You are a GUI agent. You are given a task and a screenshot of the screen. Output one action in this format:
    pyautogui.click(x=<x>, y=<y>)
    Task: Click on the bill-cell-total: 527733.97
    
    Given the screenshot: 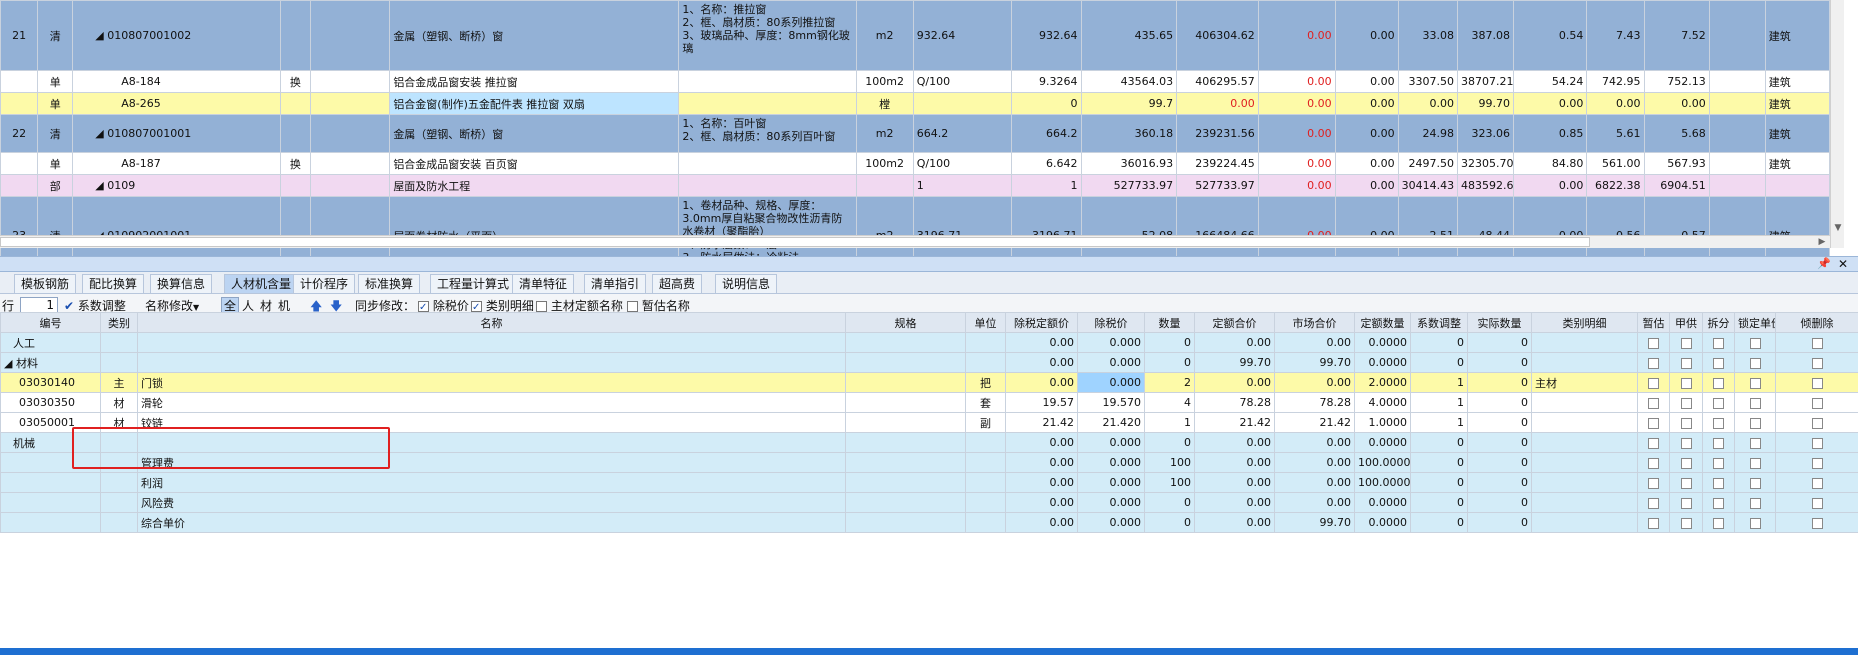 What is the action you would take?
    pyautogui.click(x=1217, y=185)
    